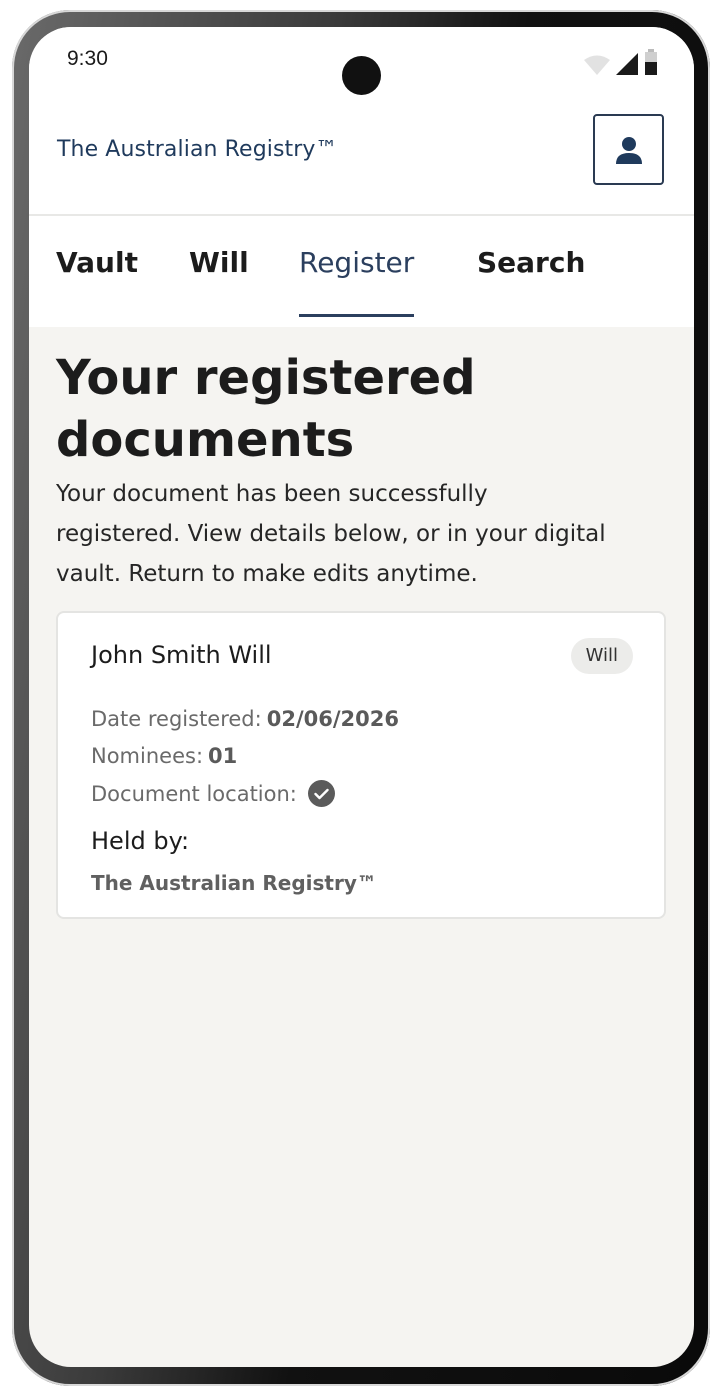 The height and width of the screenshot is (1398, 723). What do you see at coordinates (361, 121) in the screenshot?
I see `app-header: 9:30 The Australian Registry™` at bounding box center [361, 121].